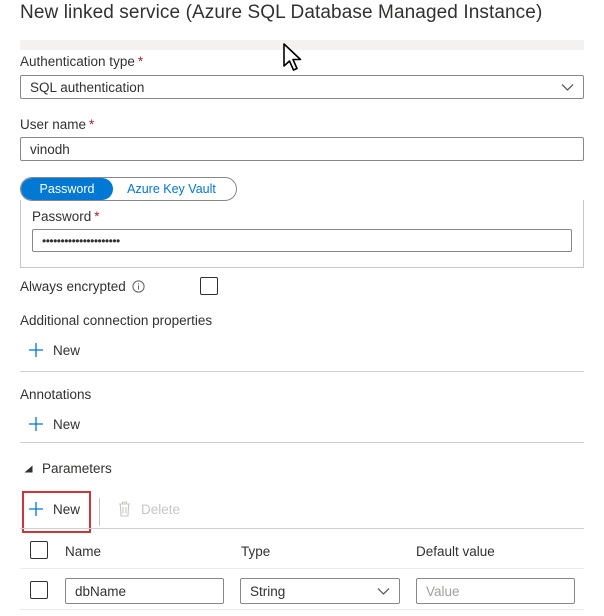 This screenshot has width=604, height=616. Describe the element at coordinates (101, 591) in the screenshot. I see `param-name-value: dbName` at that location.